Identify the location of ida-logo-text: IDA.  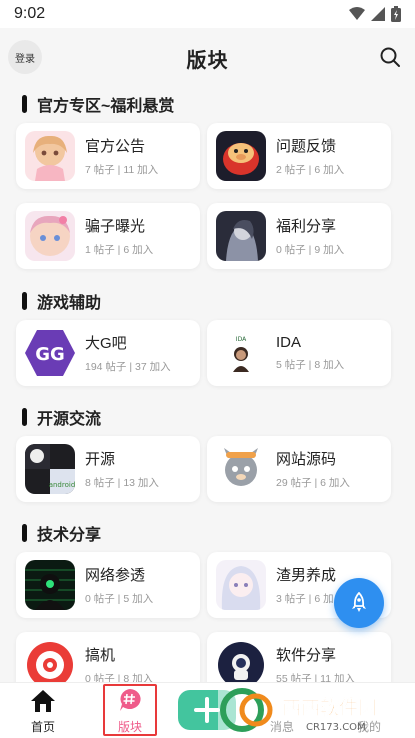
(241, 339).